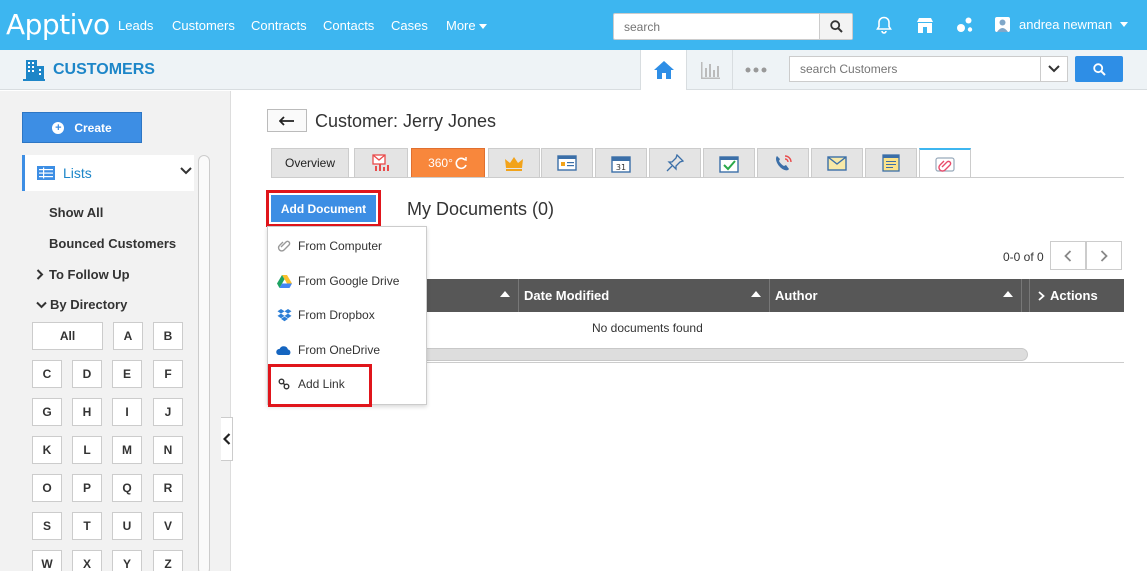 The image size is (1147, 571). What do you see at coordinates (329, 246) in the screenshot?
I see `menu-item-from-computer: From Computer` at bounding box center [329, 246].